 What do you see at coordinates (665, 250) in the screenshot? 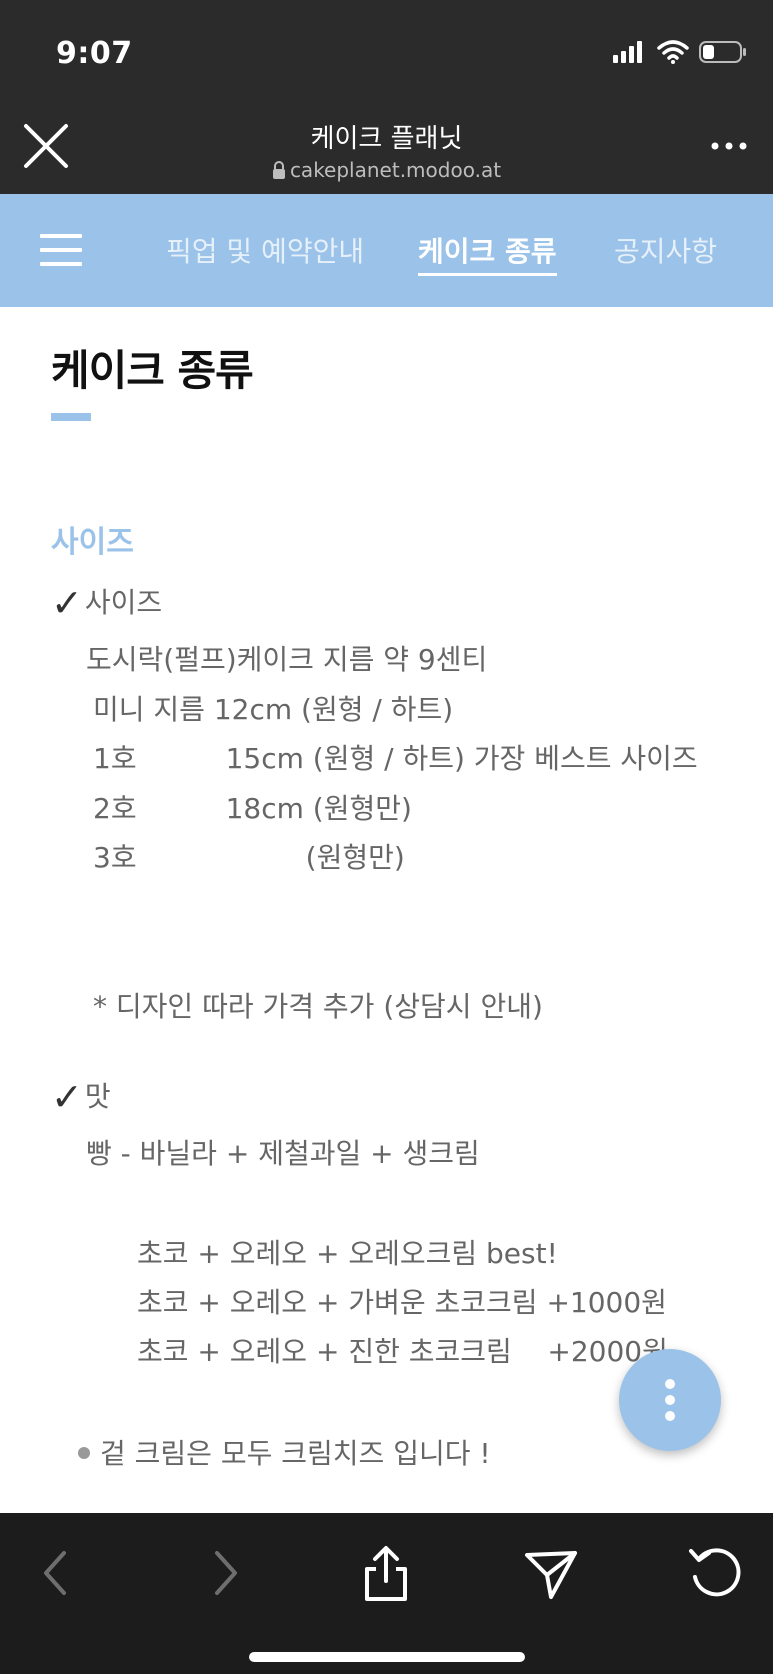
I see `tab-notice: 공지사항` at bounding box center [665, 250].